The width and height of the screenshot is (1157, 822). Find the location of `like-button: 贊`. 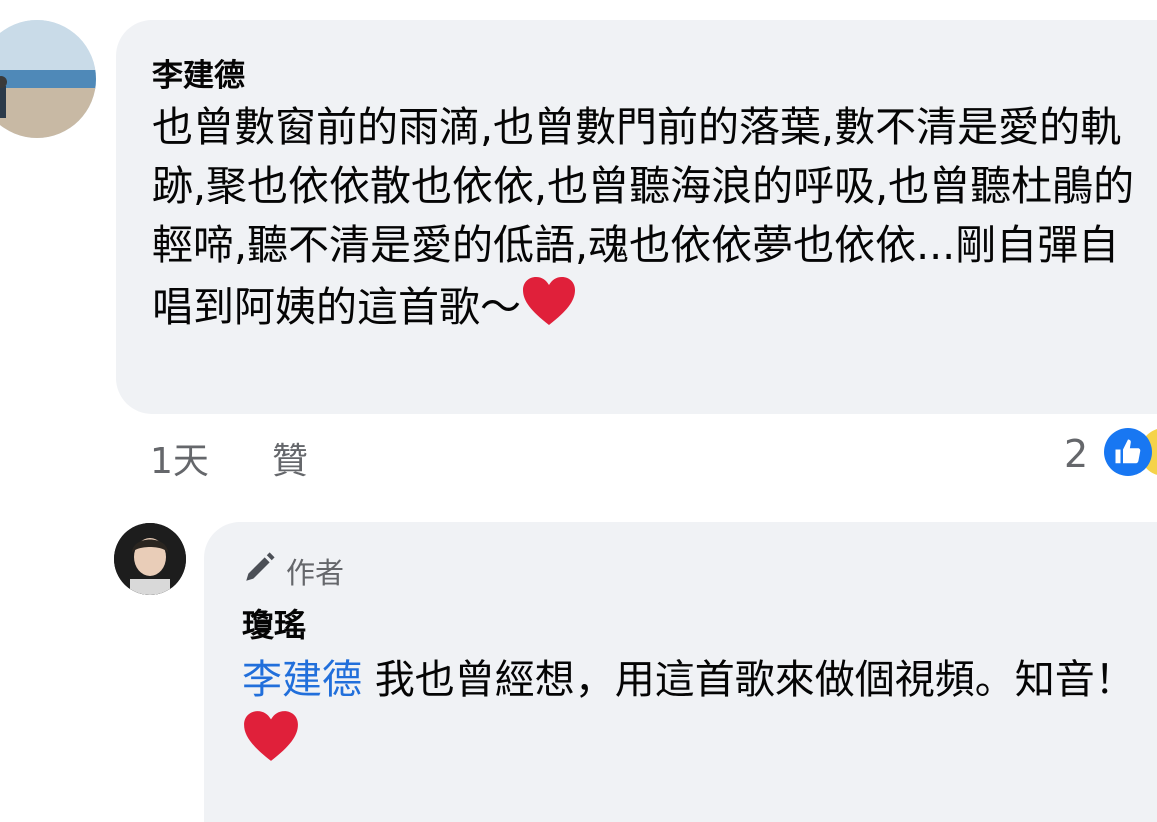

like-button: 贊 is located at coordinates (290, 458).